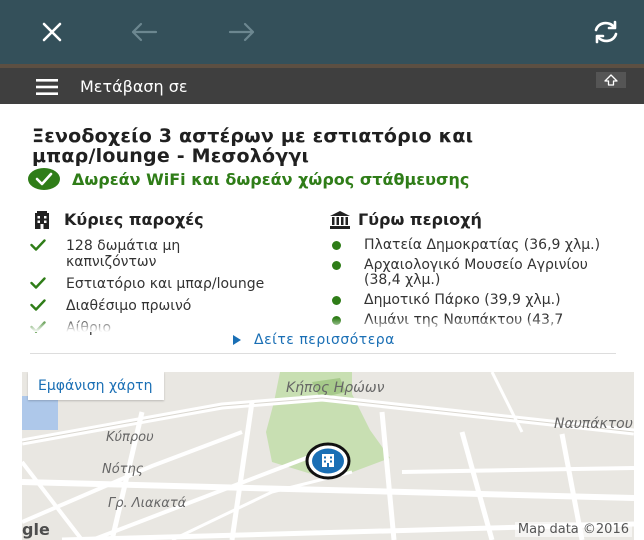 This screenshot has height=540, width=644. I want to click on check-circle-icon, so click(44, 179).